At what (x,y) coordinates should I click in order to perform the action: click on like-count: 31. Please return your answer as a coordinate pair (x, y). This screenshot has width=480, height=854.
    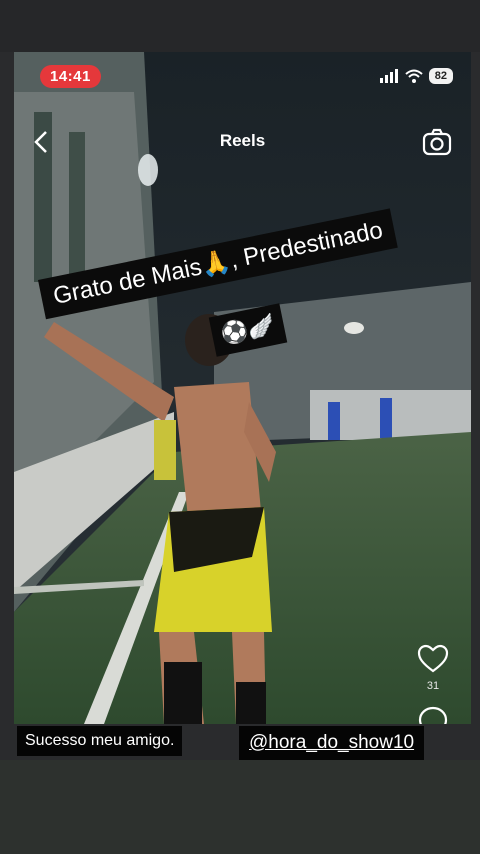
    Looking at the image, I should click on (433, 686).